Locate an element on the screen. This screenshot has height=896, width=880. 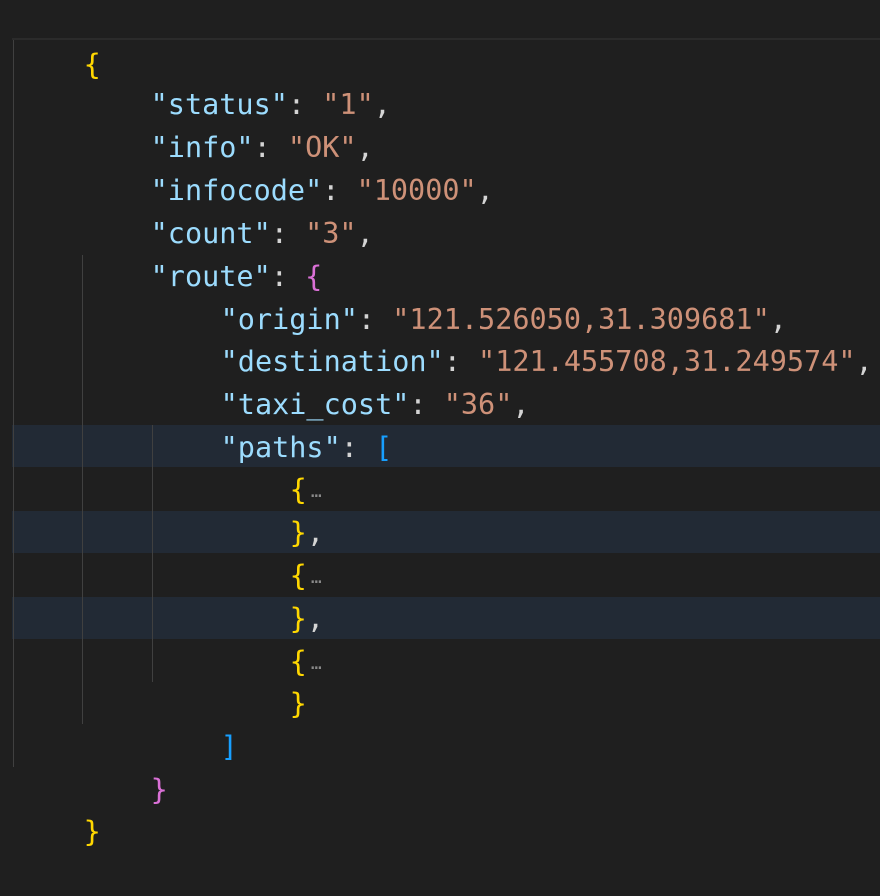
code-line: "paths": [ is located at coordinates (272, 423).